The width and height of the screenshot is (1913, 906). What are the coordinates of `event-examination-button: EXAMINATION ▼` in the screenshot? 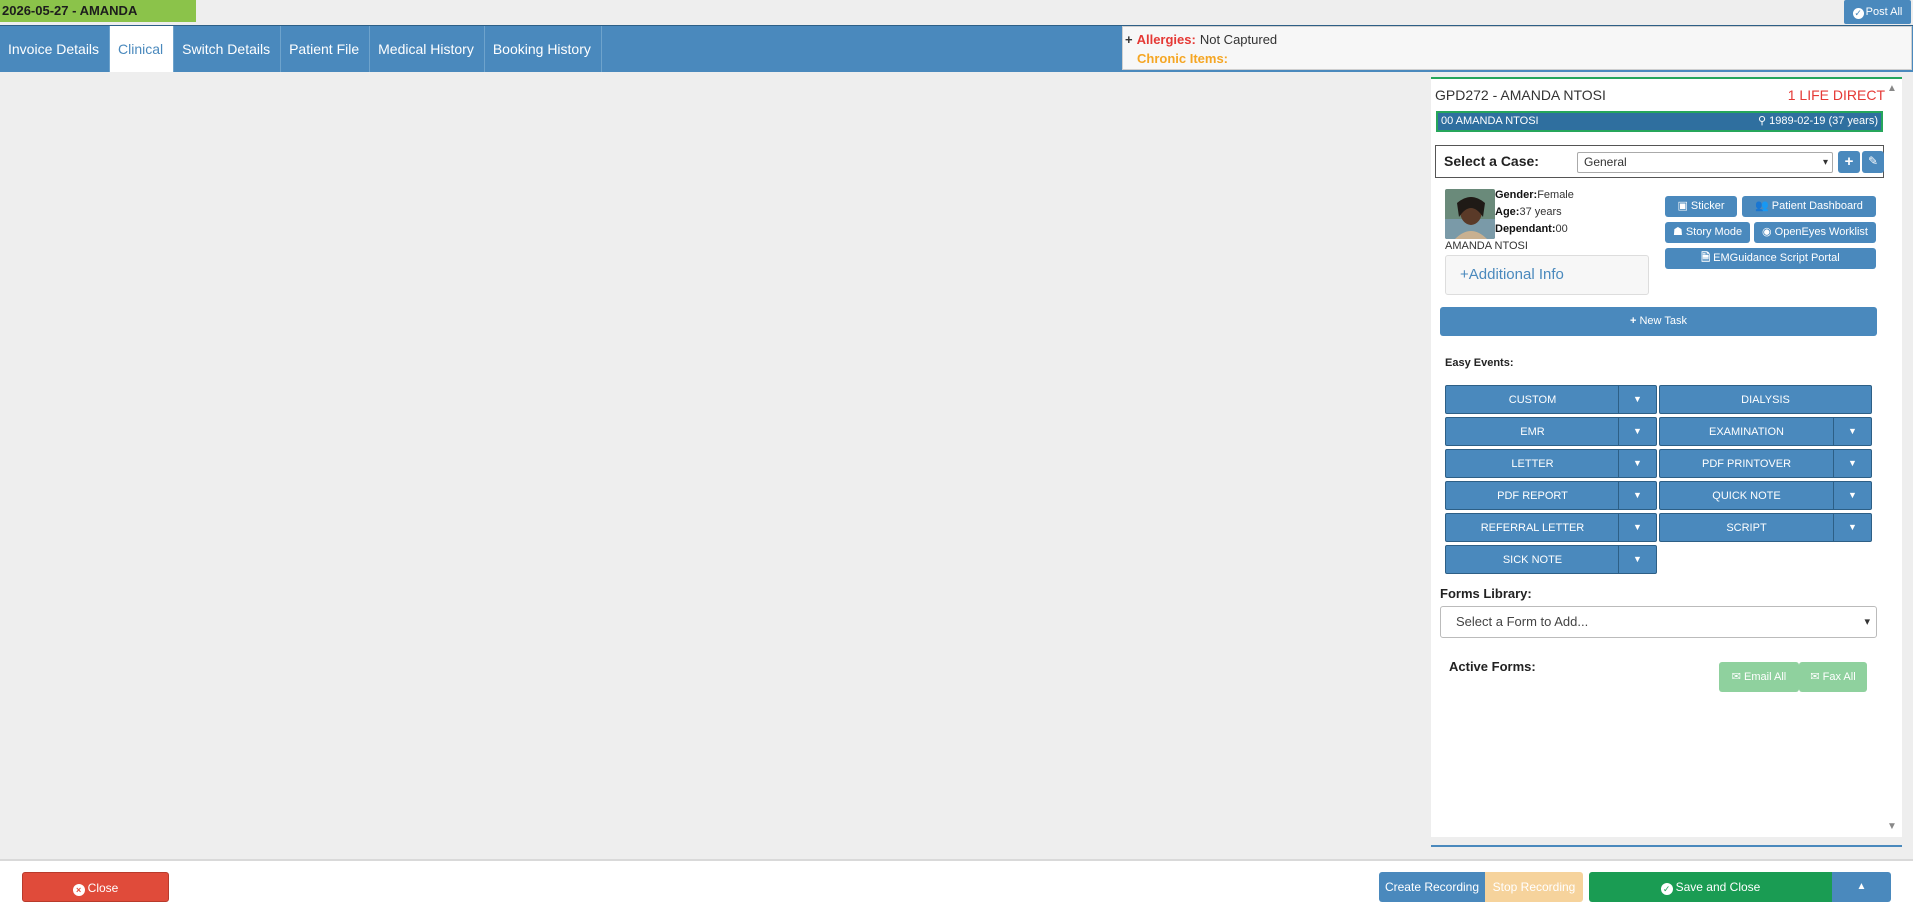 It's located at (1765, 431).